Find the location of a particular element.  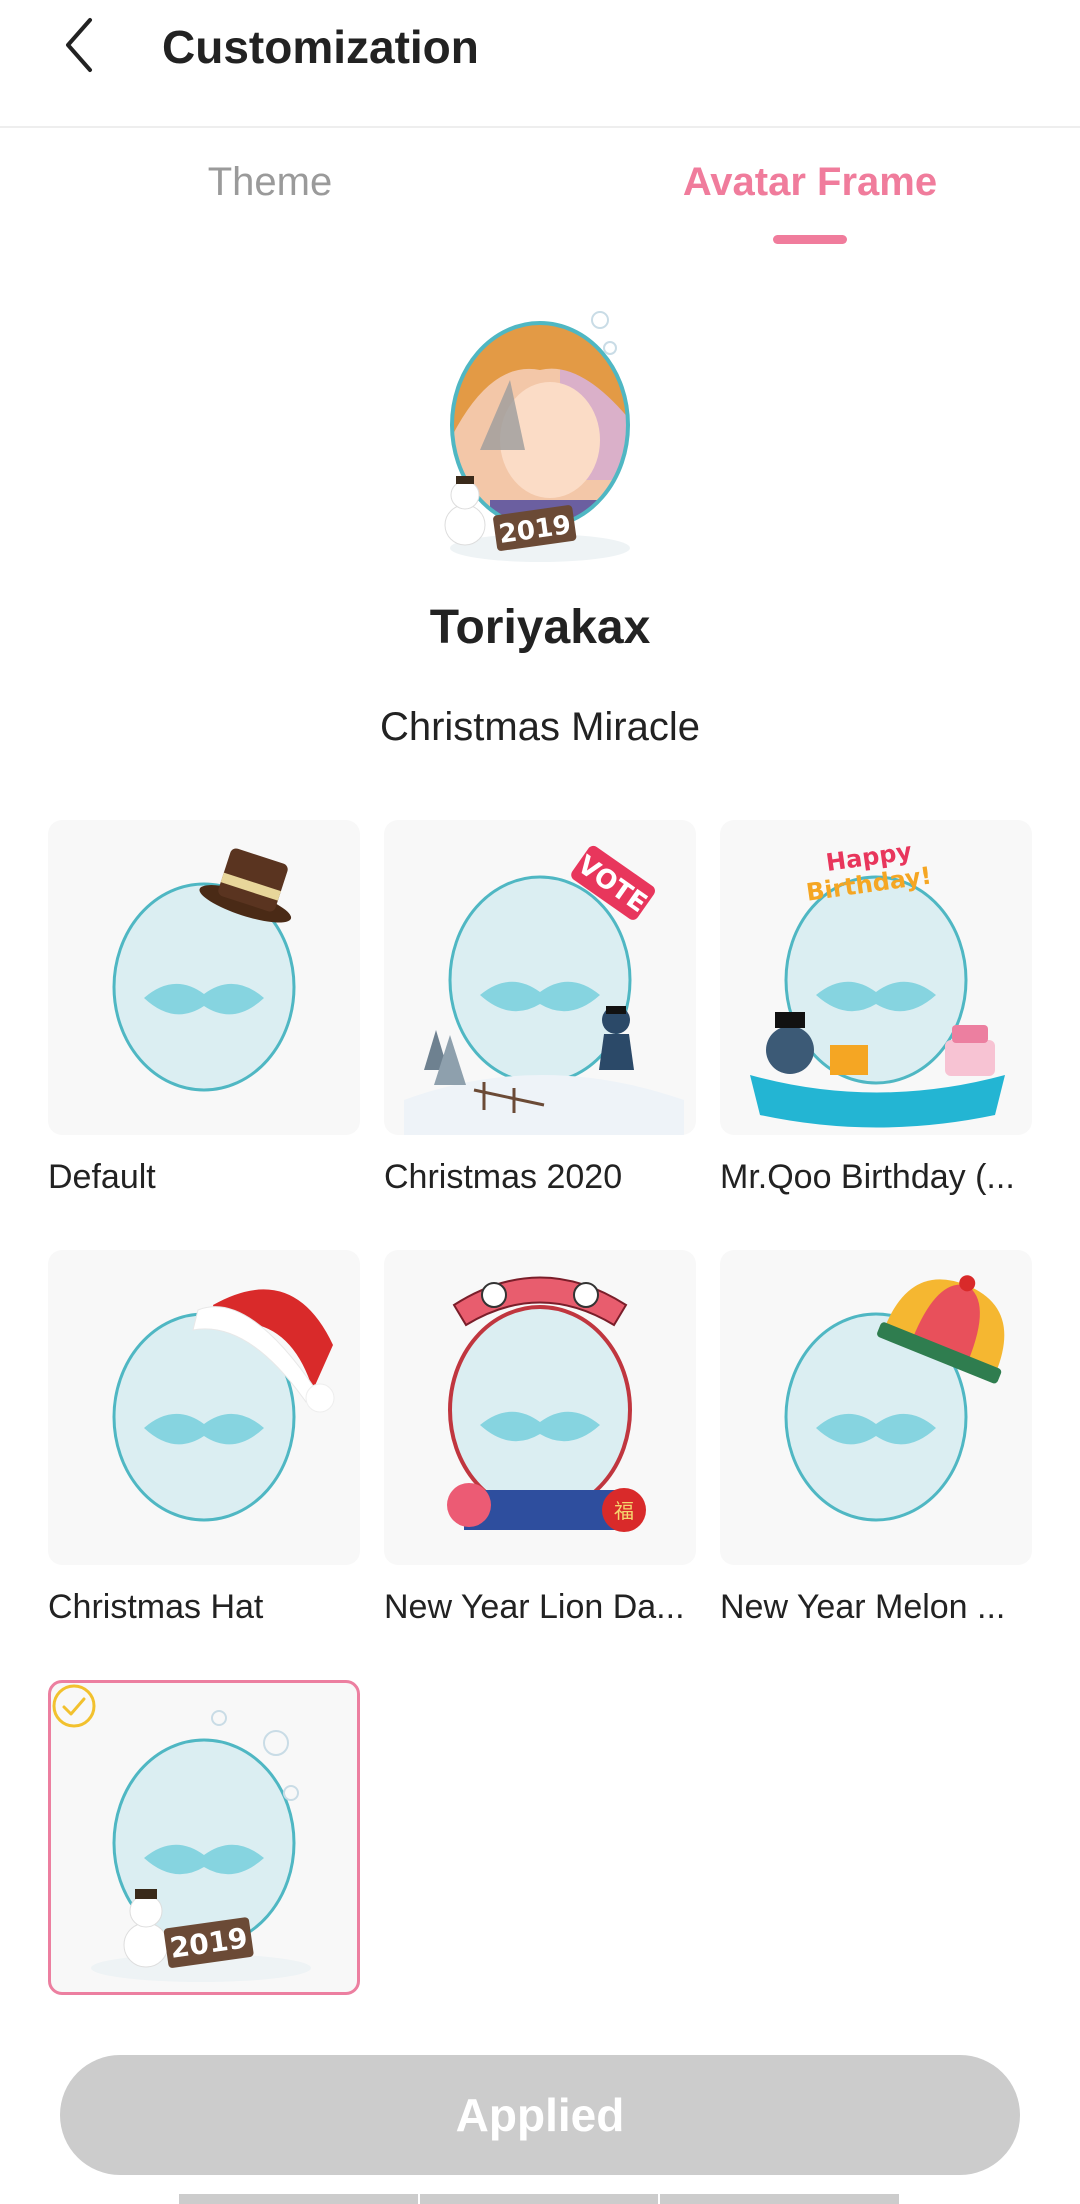

default-frame-image is located at coordinates (204, 970).